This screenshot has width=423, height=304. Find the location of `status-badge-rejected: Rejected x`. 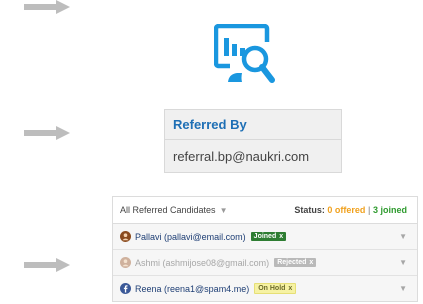

status-badge-rejected: Rejected x is located at coordinates (295, 262).